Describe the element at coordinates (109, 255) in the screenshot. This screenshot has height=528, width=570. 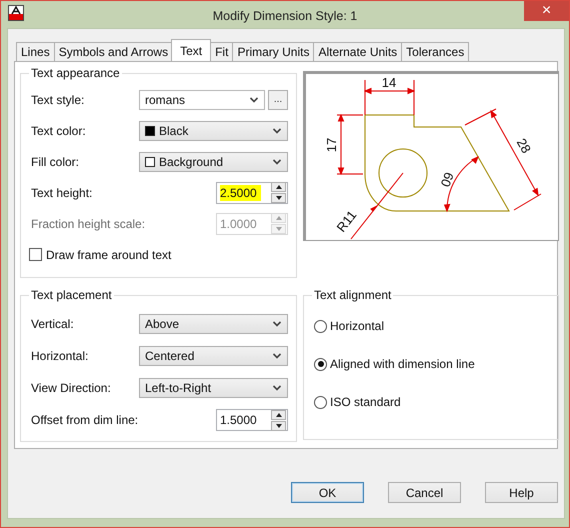
I see `checkbox-label: Draw frame around text` at that location.